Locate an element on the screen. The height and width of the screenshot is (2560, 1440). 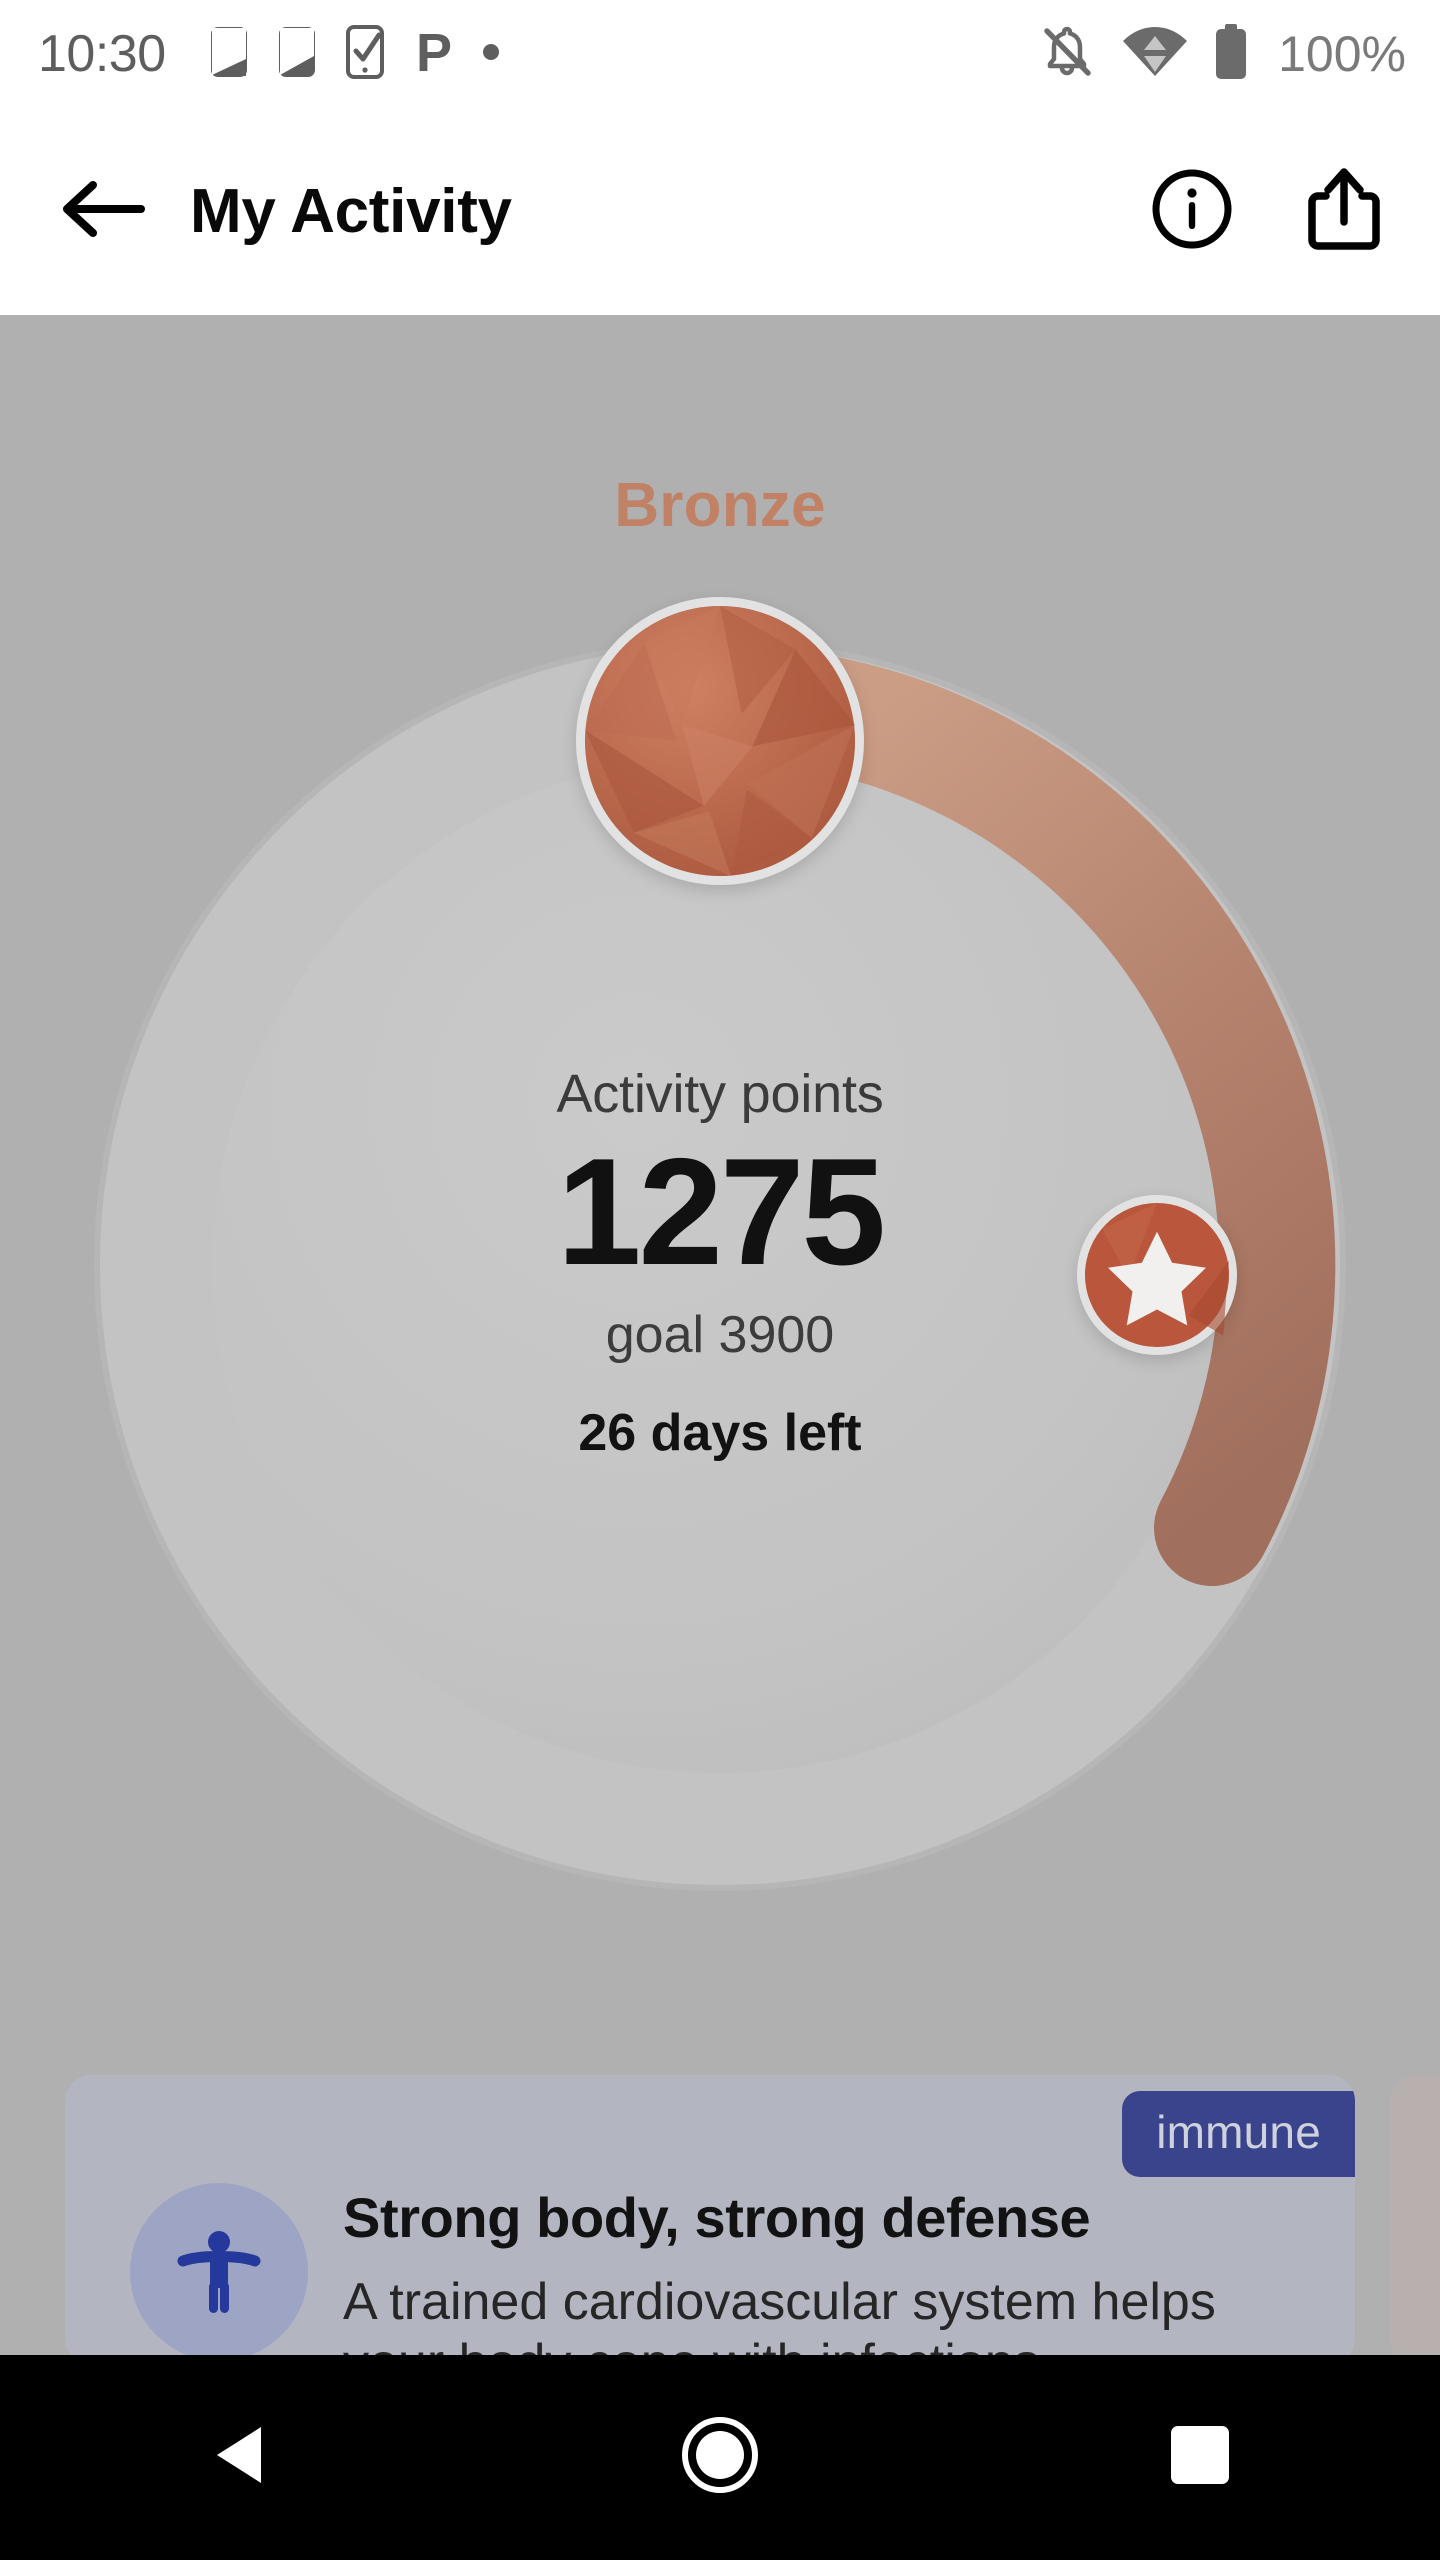
status-time: 10:30 is located at coordinates (102, 54).